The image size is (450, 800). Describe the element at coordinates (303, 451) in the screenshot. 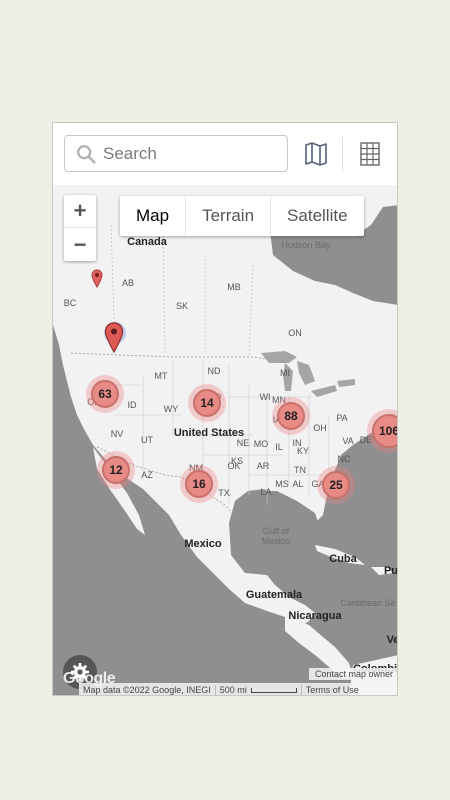

I see `label-ky: KY` at that location.